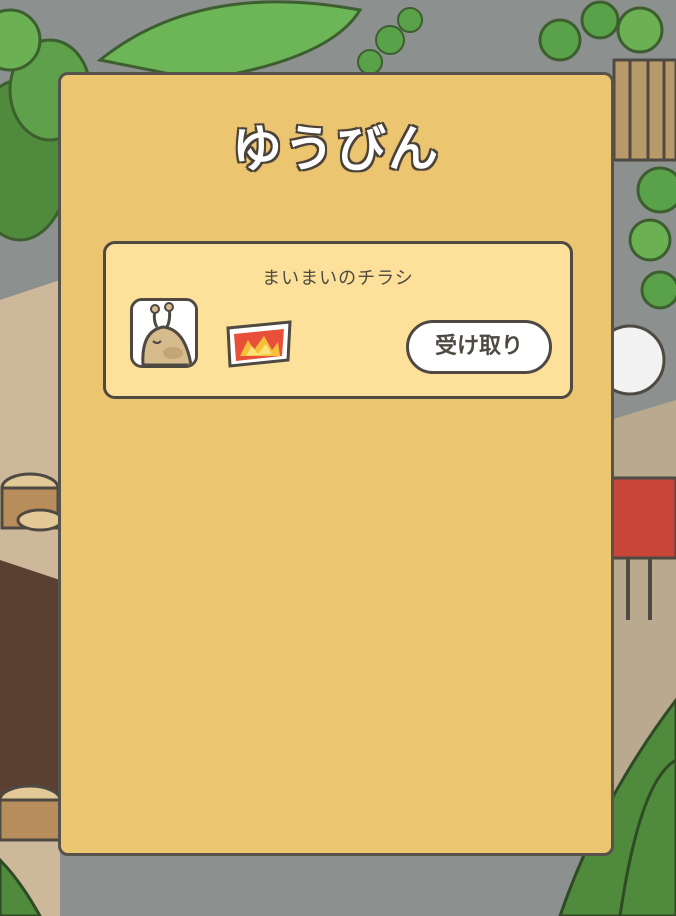  I want to click on snail-character-icon, so click(164, 333).